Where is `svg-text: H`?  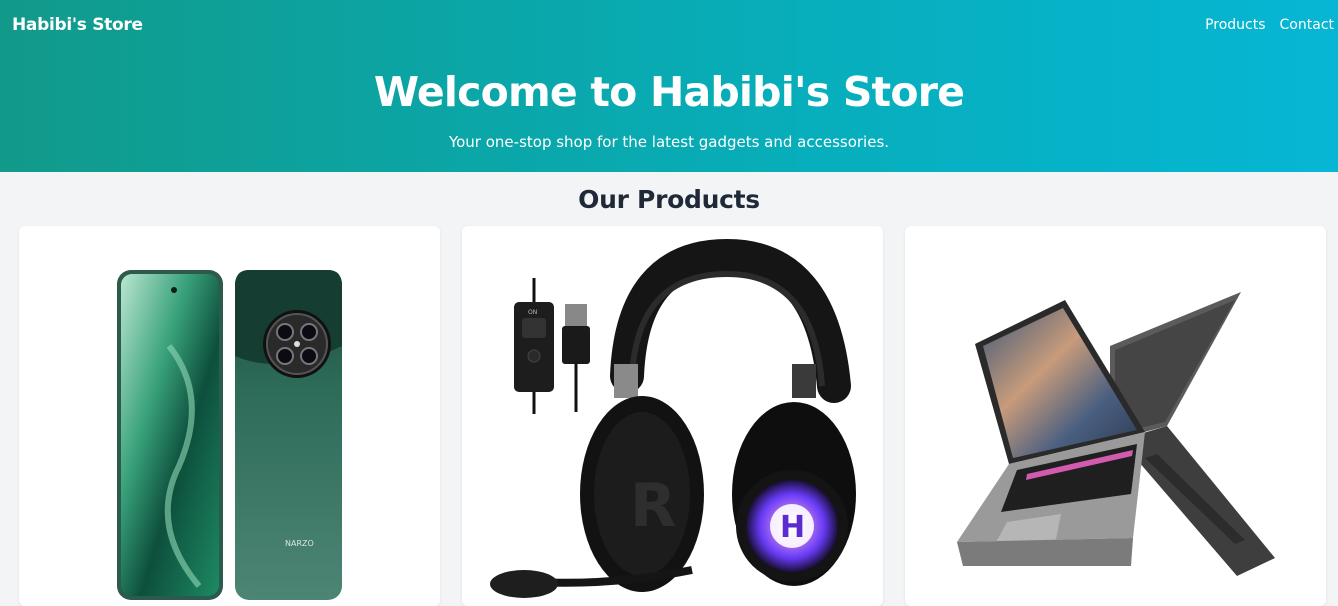 svg-text: H is located at coordinates (792, 527).